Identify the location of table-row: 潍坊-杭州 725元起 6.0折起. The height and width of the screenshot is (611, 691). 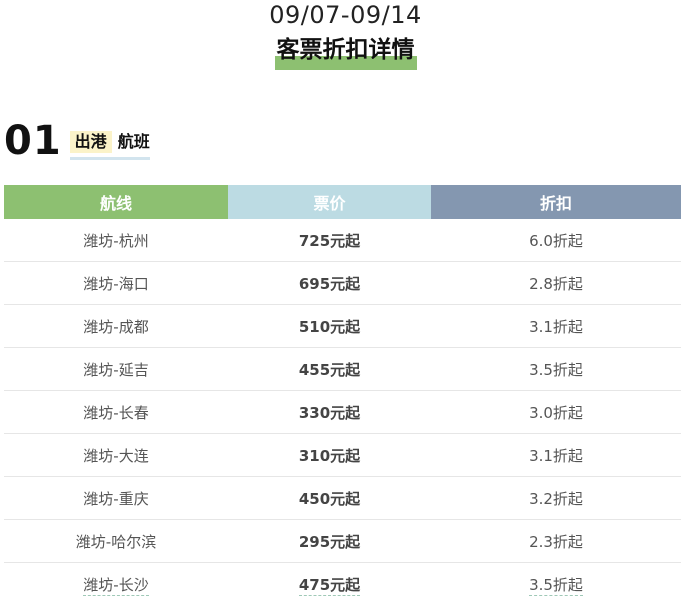
(342, 240).